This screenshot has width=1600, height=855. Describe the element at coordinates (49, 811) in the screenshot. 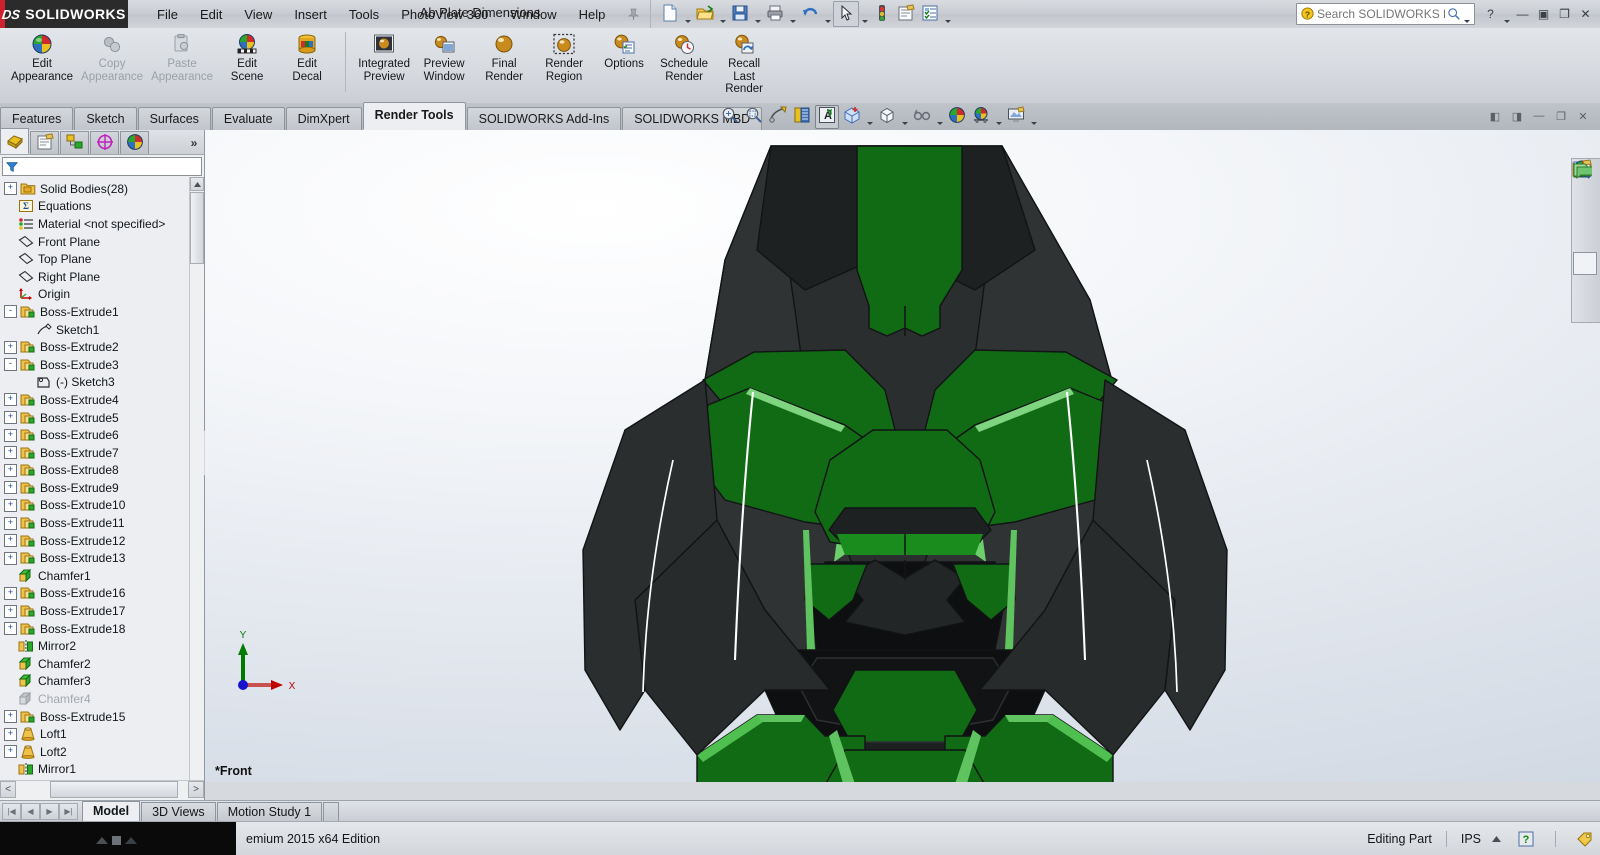

I see `next-tab-button: ▶` at that location.